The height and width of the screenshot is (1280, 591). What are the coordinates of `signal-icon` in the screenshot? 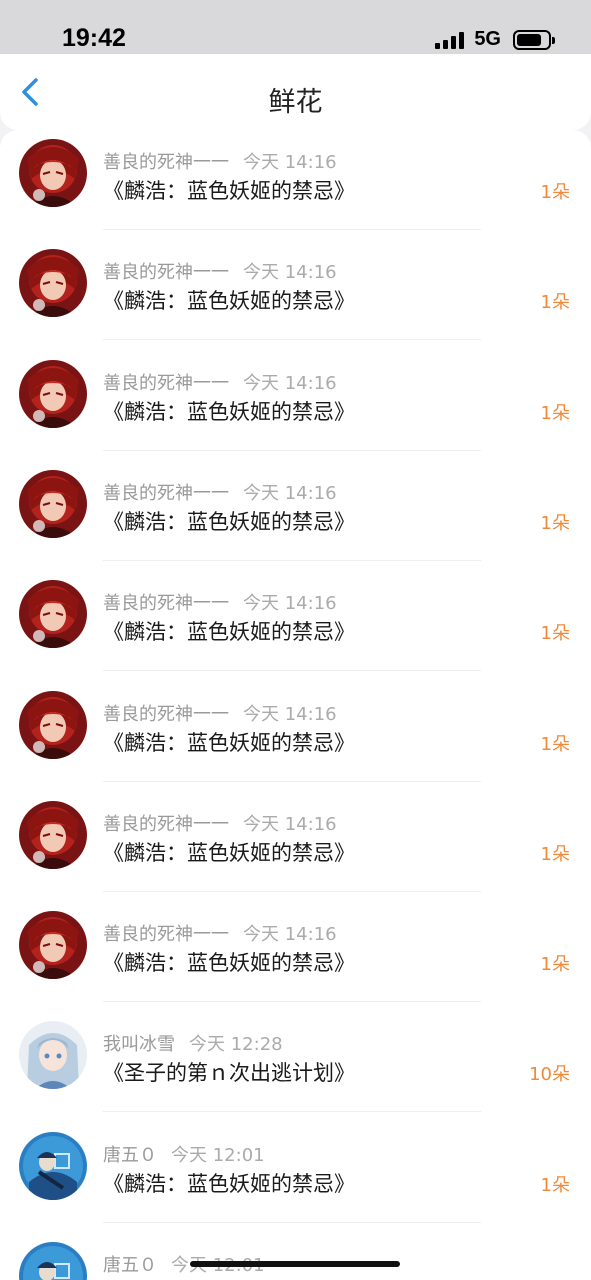 It's located at (450, 40).